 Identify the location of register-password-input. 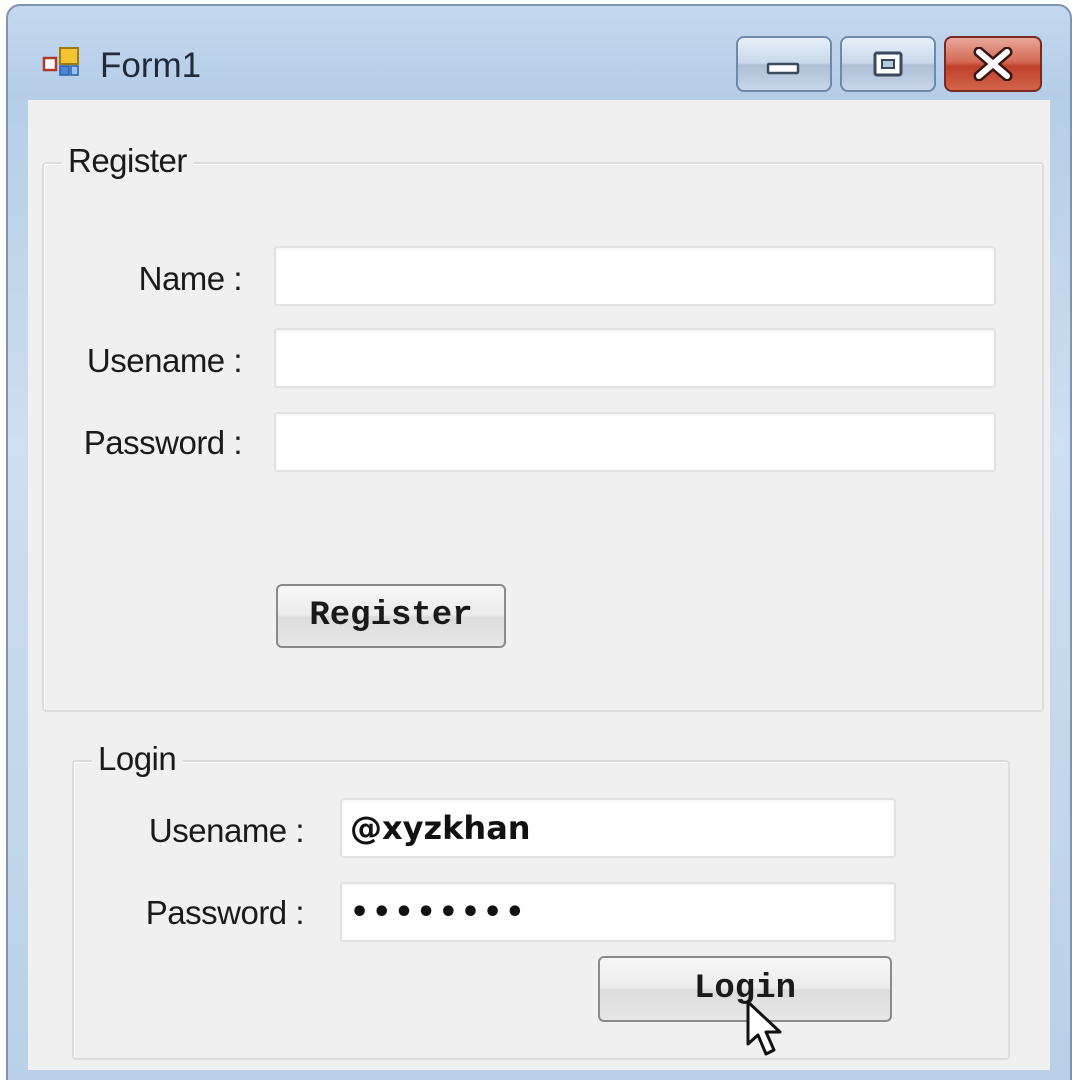
(635, 442).